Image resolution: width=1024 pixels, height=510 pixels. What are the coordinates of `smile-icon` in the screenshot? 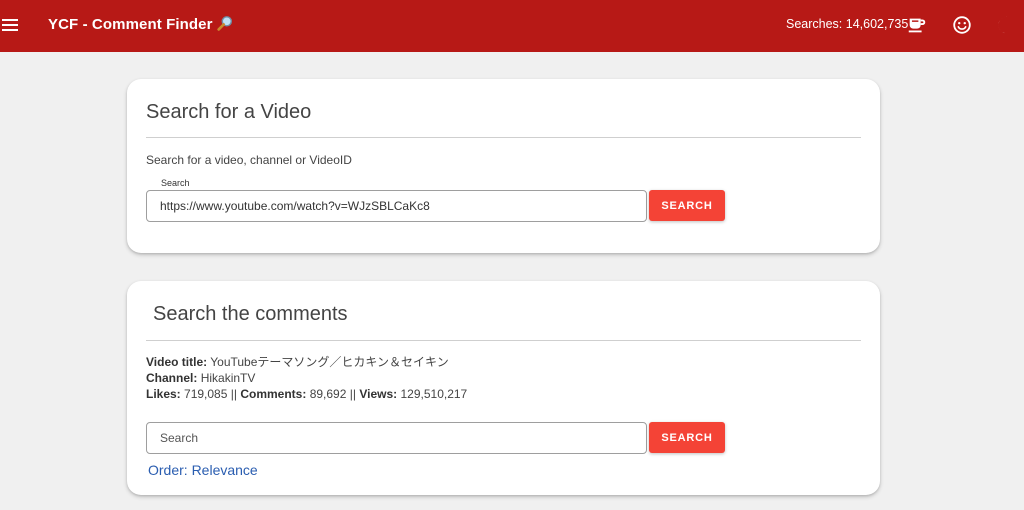 It's located at (962, 25).